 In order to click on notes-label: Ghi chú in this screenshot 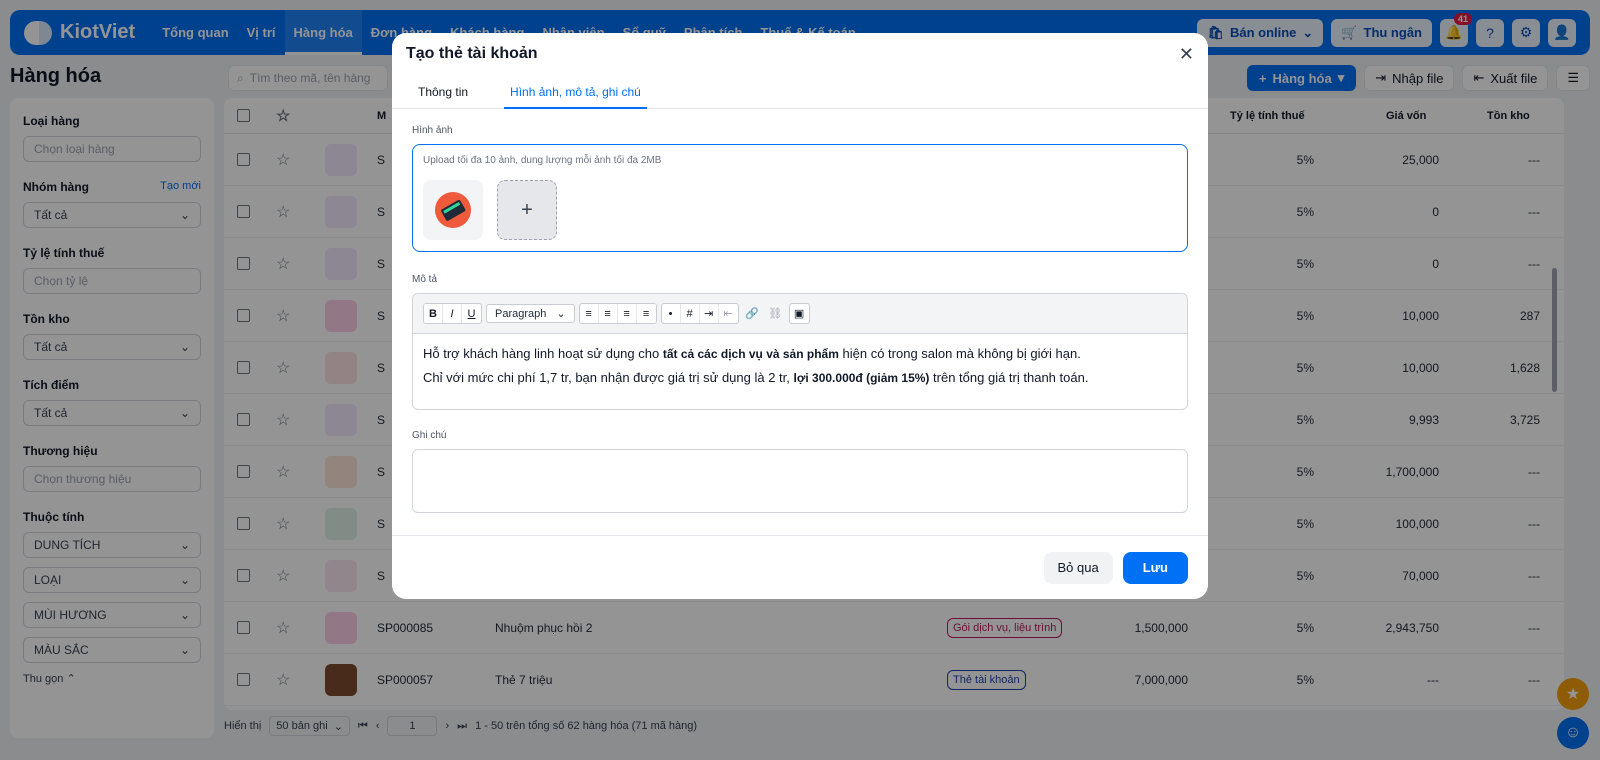, I will do `click(429, 435)`.